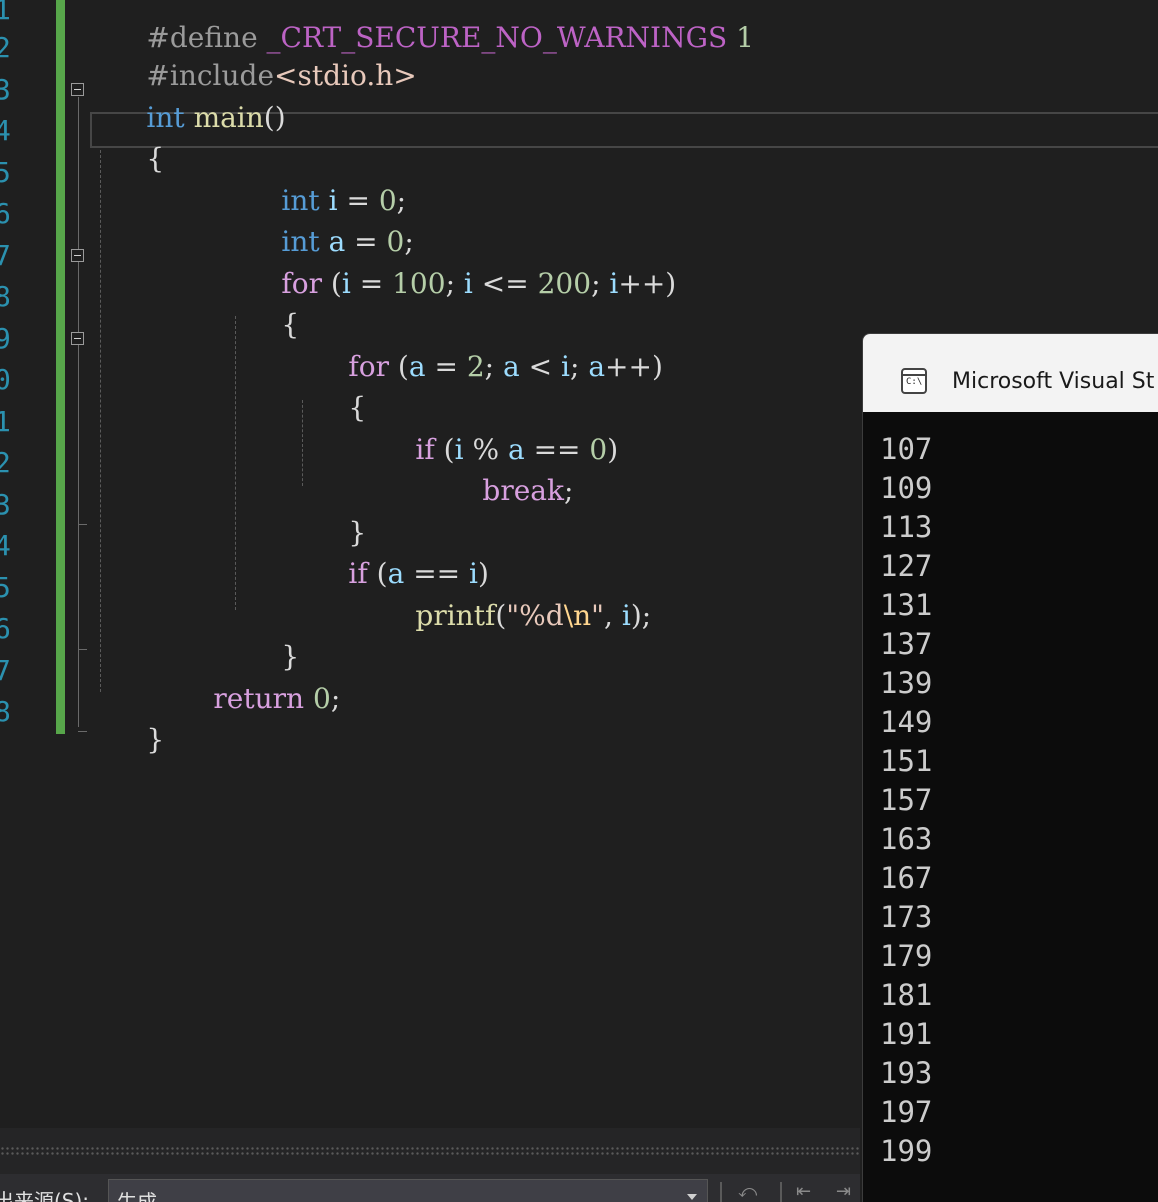  Describe the element at coordinates (345, 75) in the screenshot. I see `include-header: <stdio.h>` at that location.